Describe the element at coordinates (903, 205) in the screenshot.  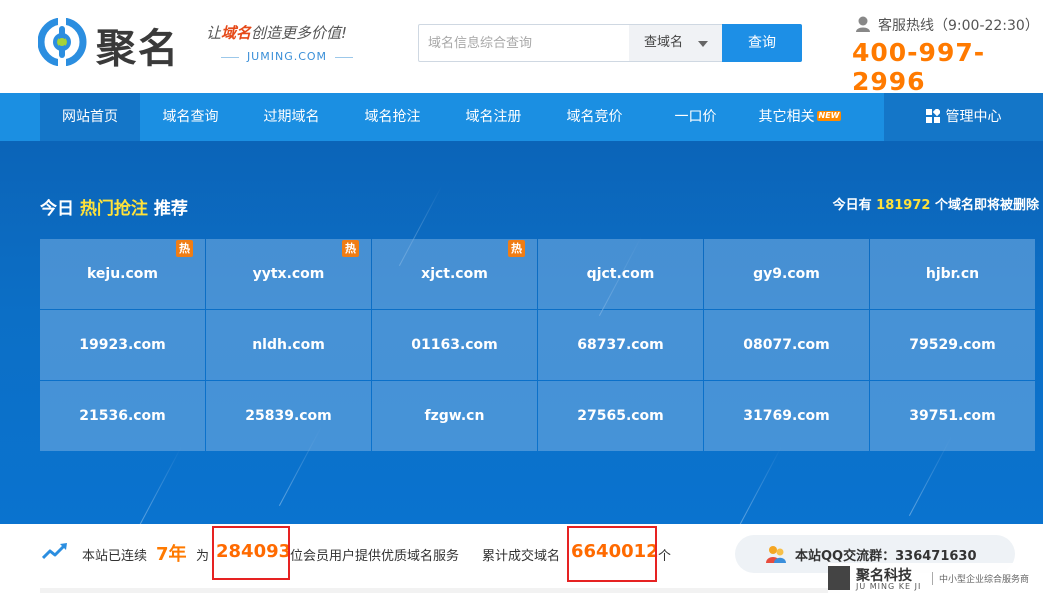
I see `expire-count: 181972` at that location.